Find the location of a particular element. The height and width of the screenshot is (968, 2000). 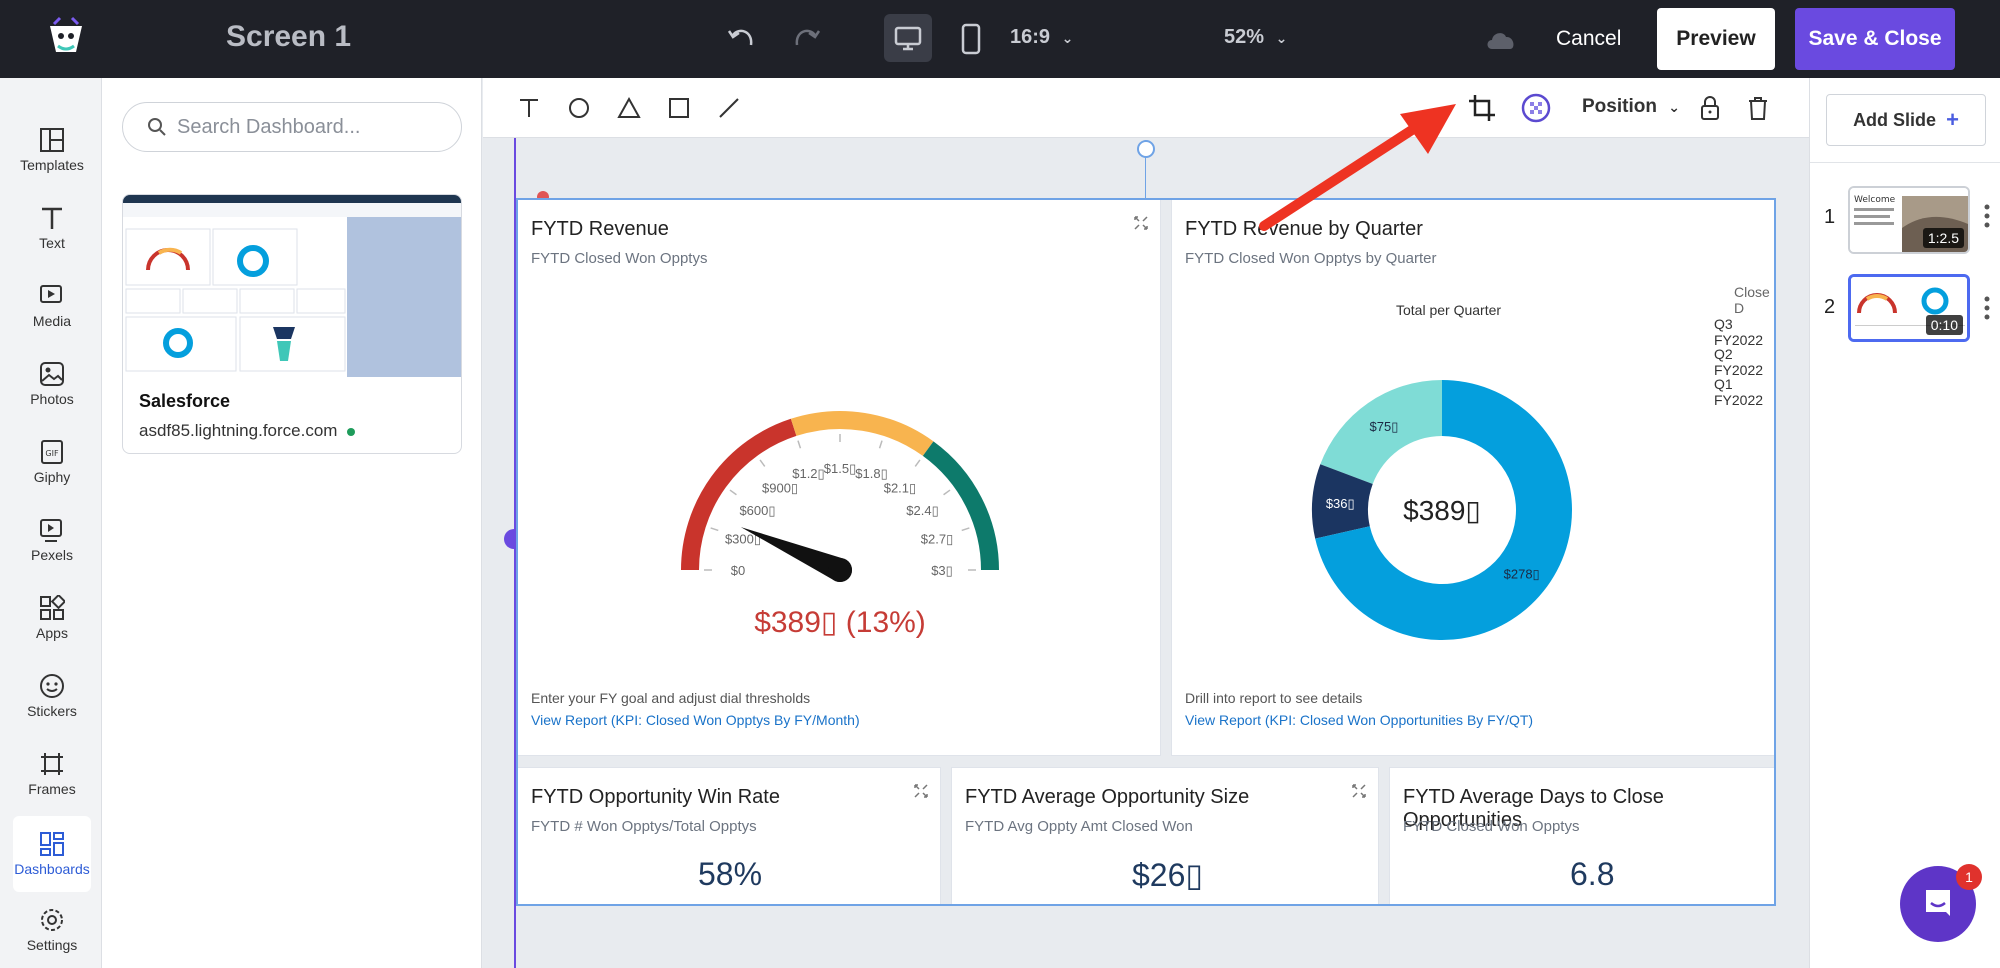

cancel-button: Cancel is located at coordinates (1588, 39).